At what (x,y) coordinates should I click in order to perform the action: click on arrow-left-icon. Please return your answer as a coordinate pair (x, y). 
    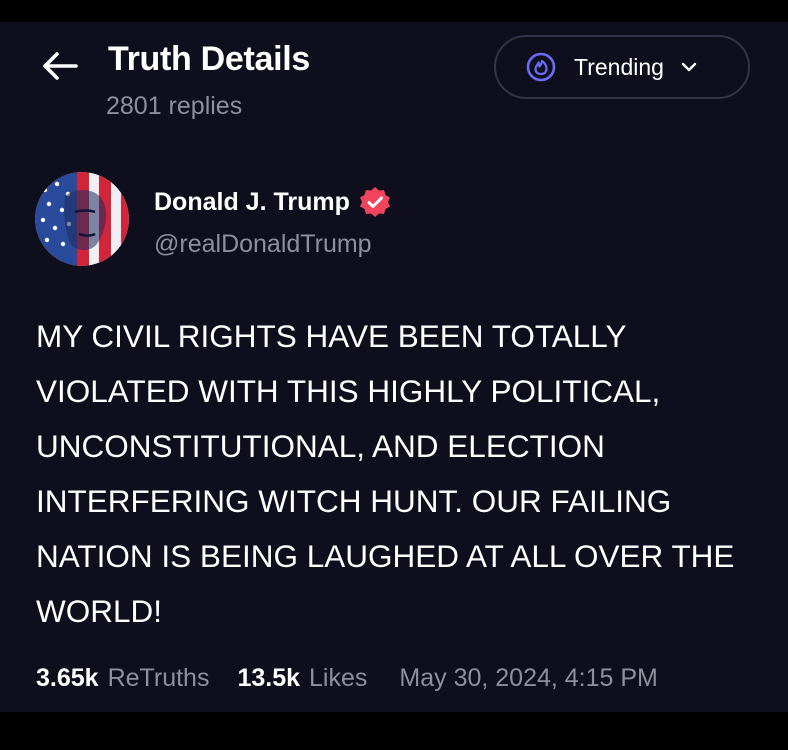
    Looking at the image, I should click on (60, 66).